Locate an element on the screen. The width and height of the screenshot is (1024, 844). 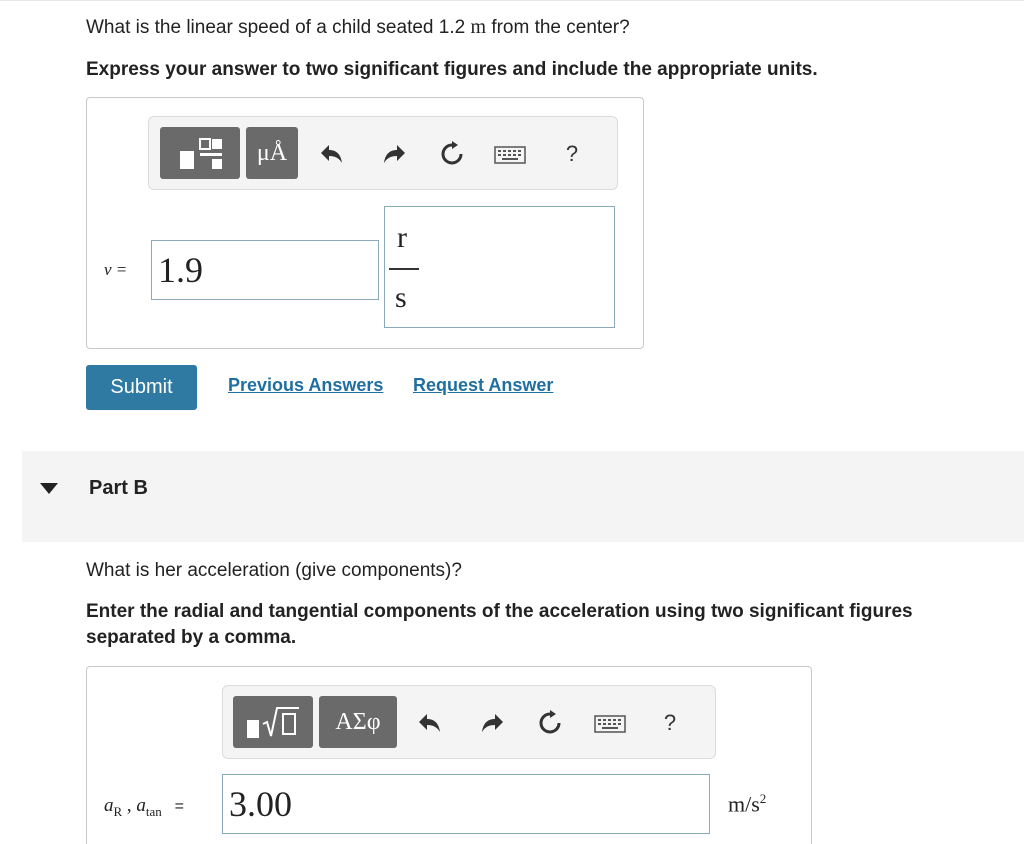
variable-label: v = is located at coordinates (116, 269).